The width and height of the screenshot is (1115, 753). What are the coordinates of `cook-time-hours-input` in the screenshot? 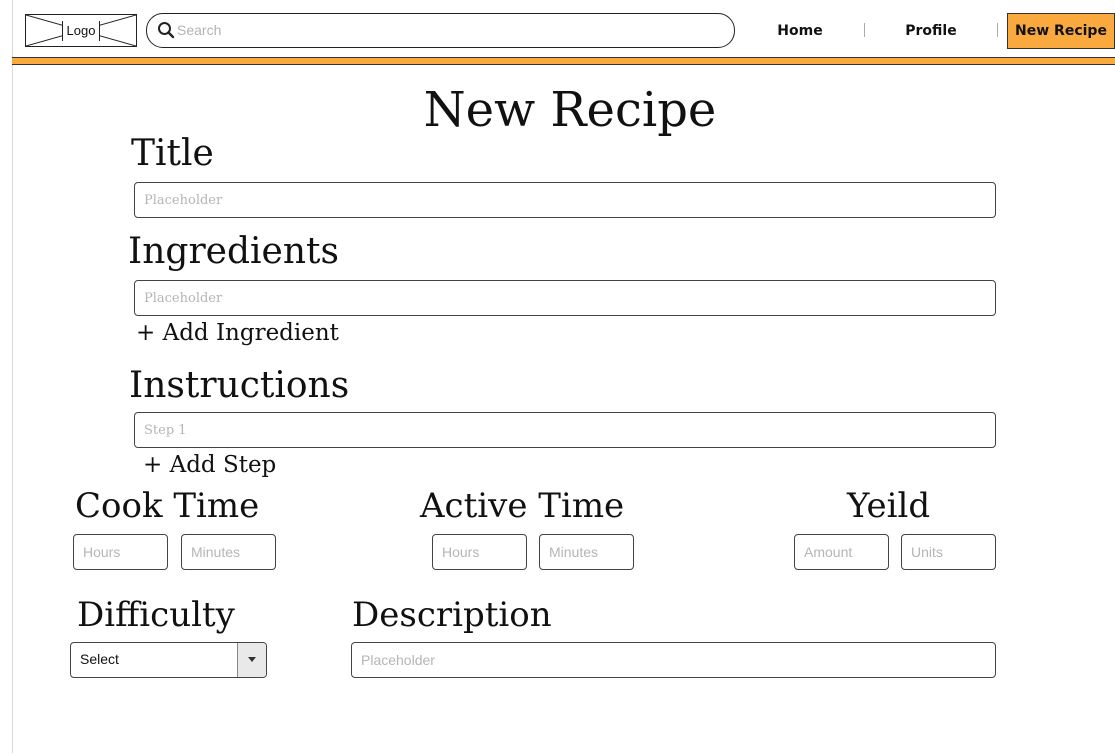 It's located at (120, 552).